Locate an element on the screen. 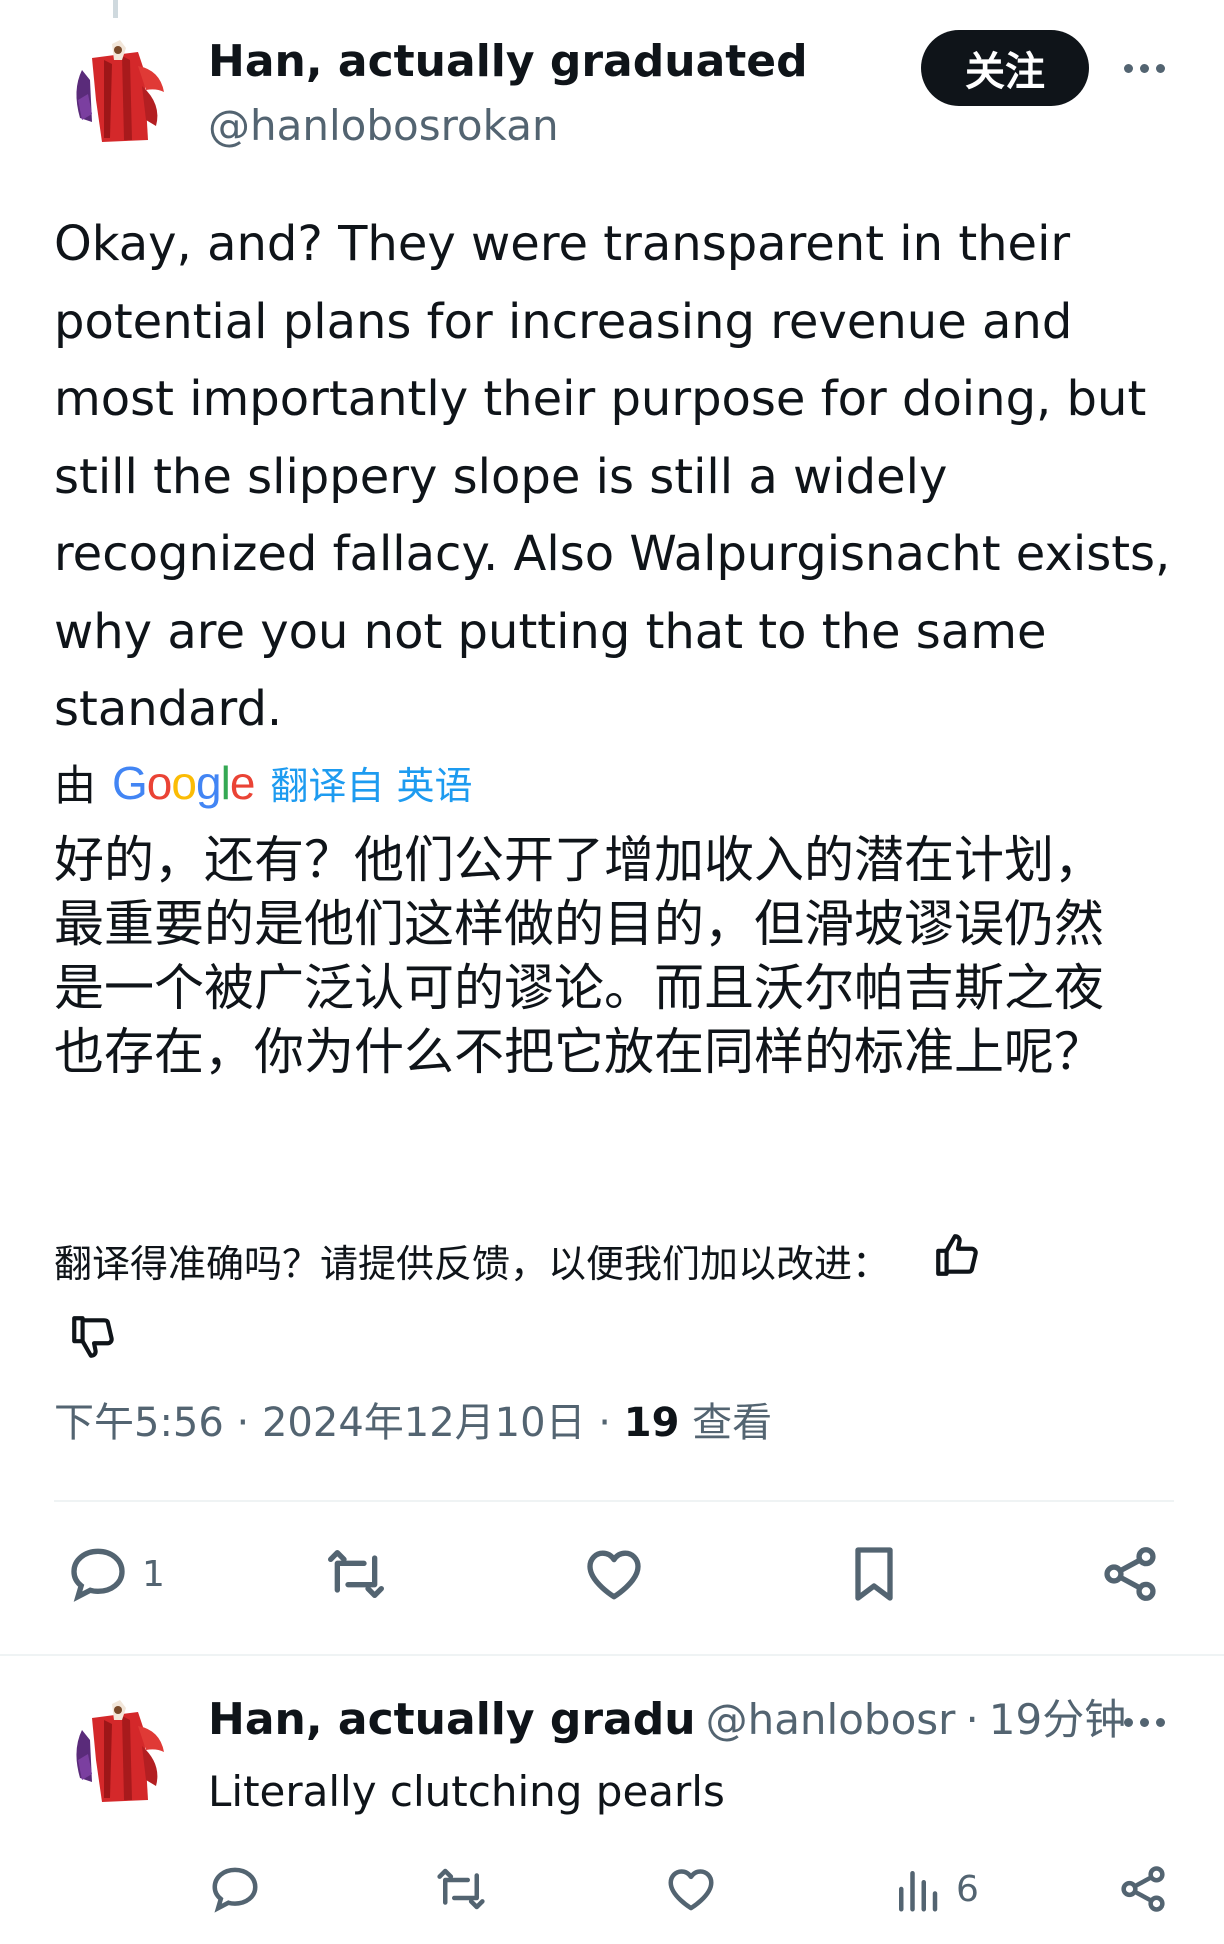 The image size is (1224, 1944). reply-views-button: 6 is located at coordinates (934, 1889).